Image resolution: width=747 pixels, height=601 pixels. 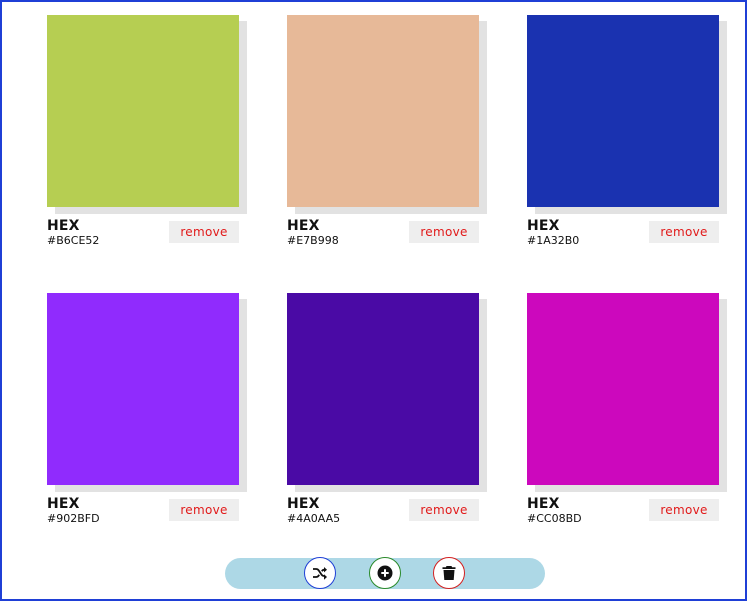 I want to click on color-card: HEX #CC08BD remove, so click(x=627, y=409).